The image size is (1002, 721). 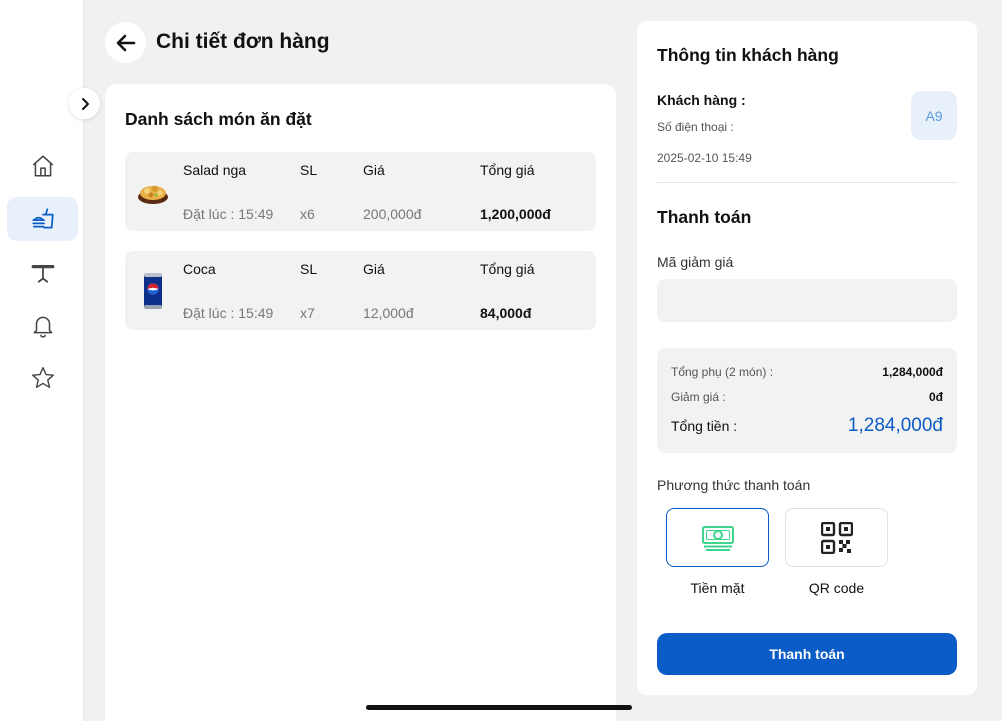 I want to click on payment-method-cash, so click(x=717, y=537).